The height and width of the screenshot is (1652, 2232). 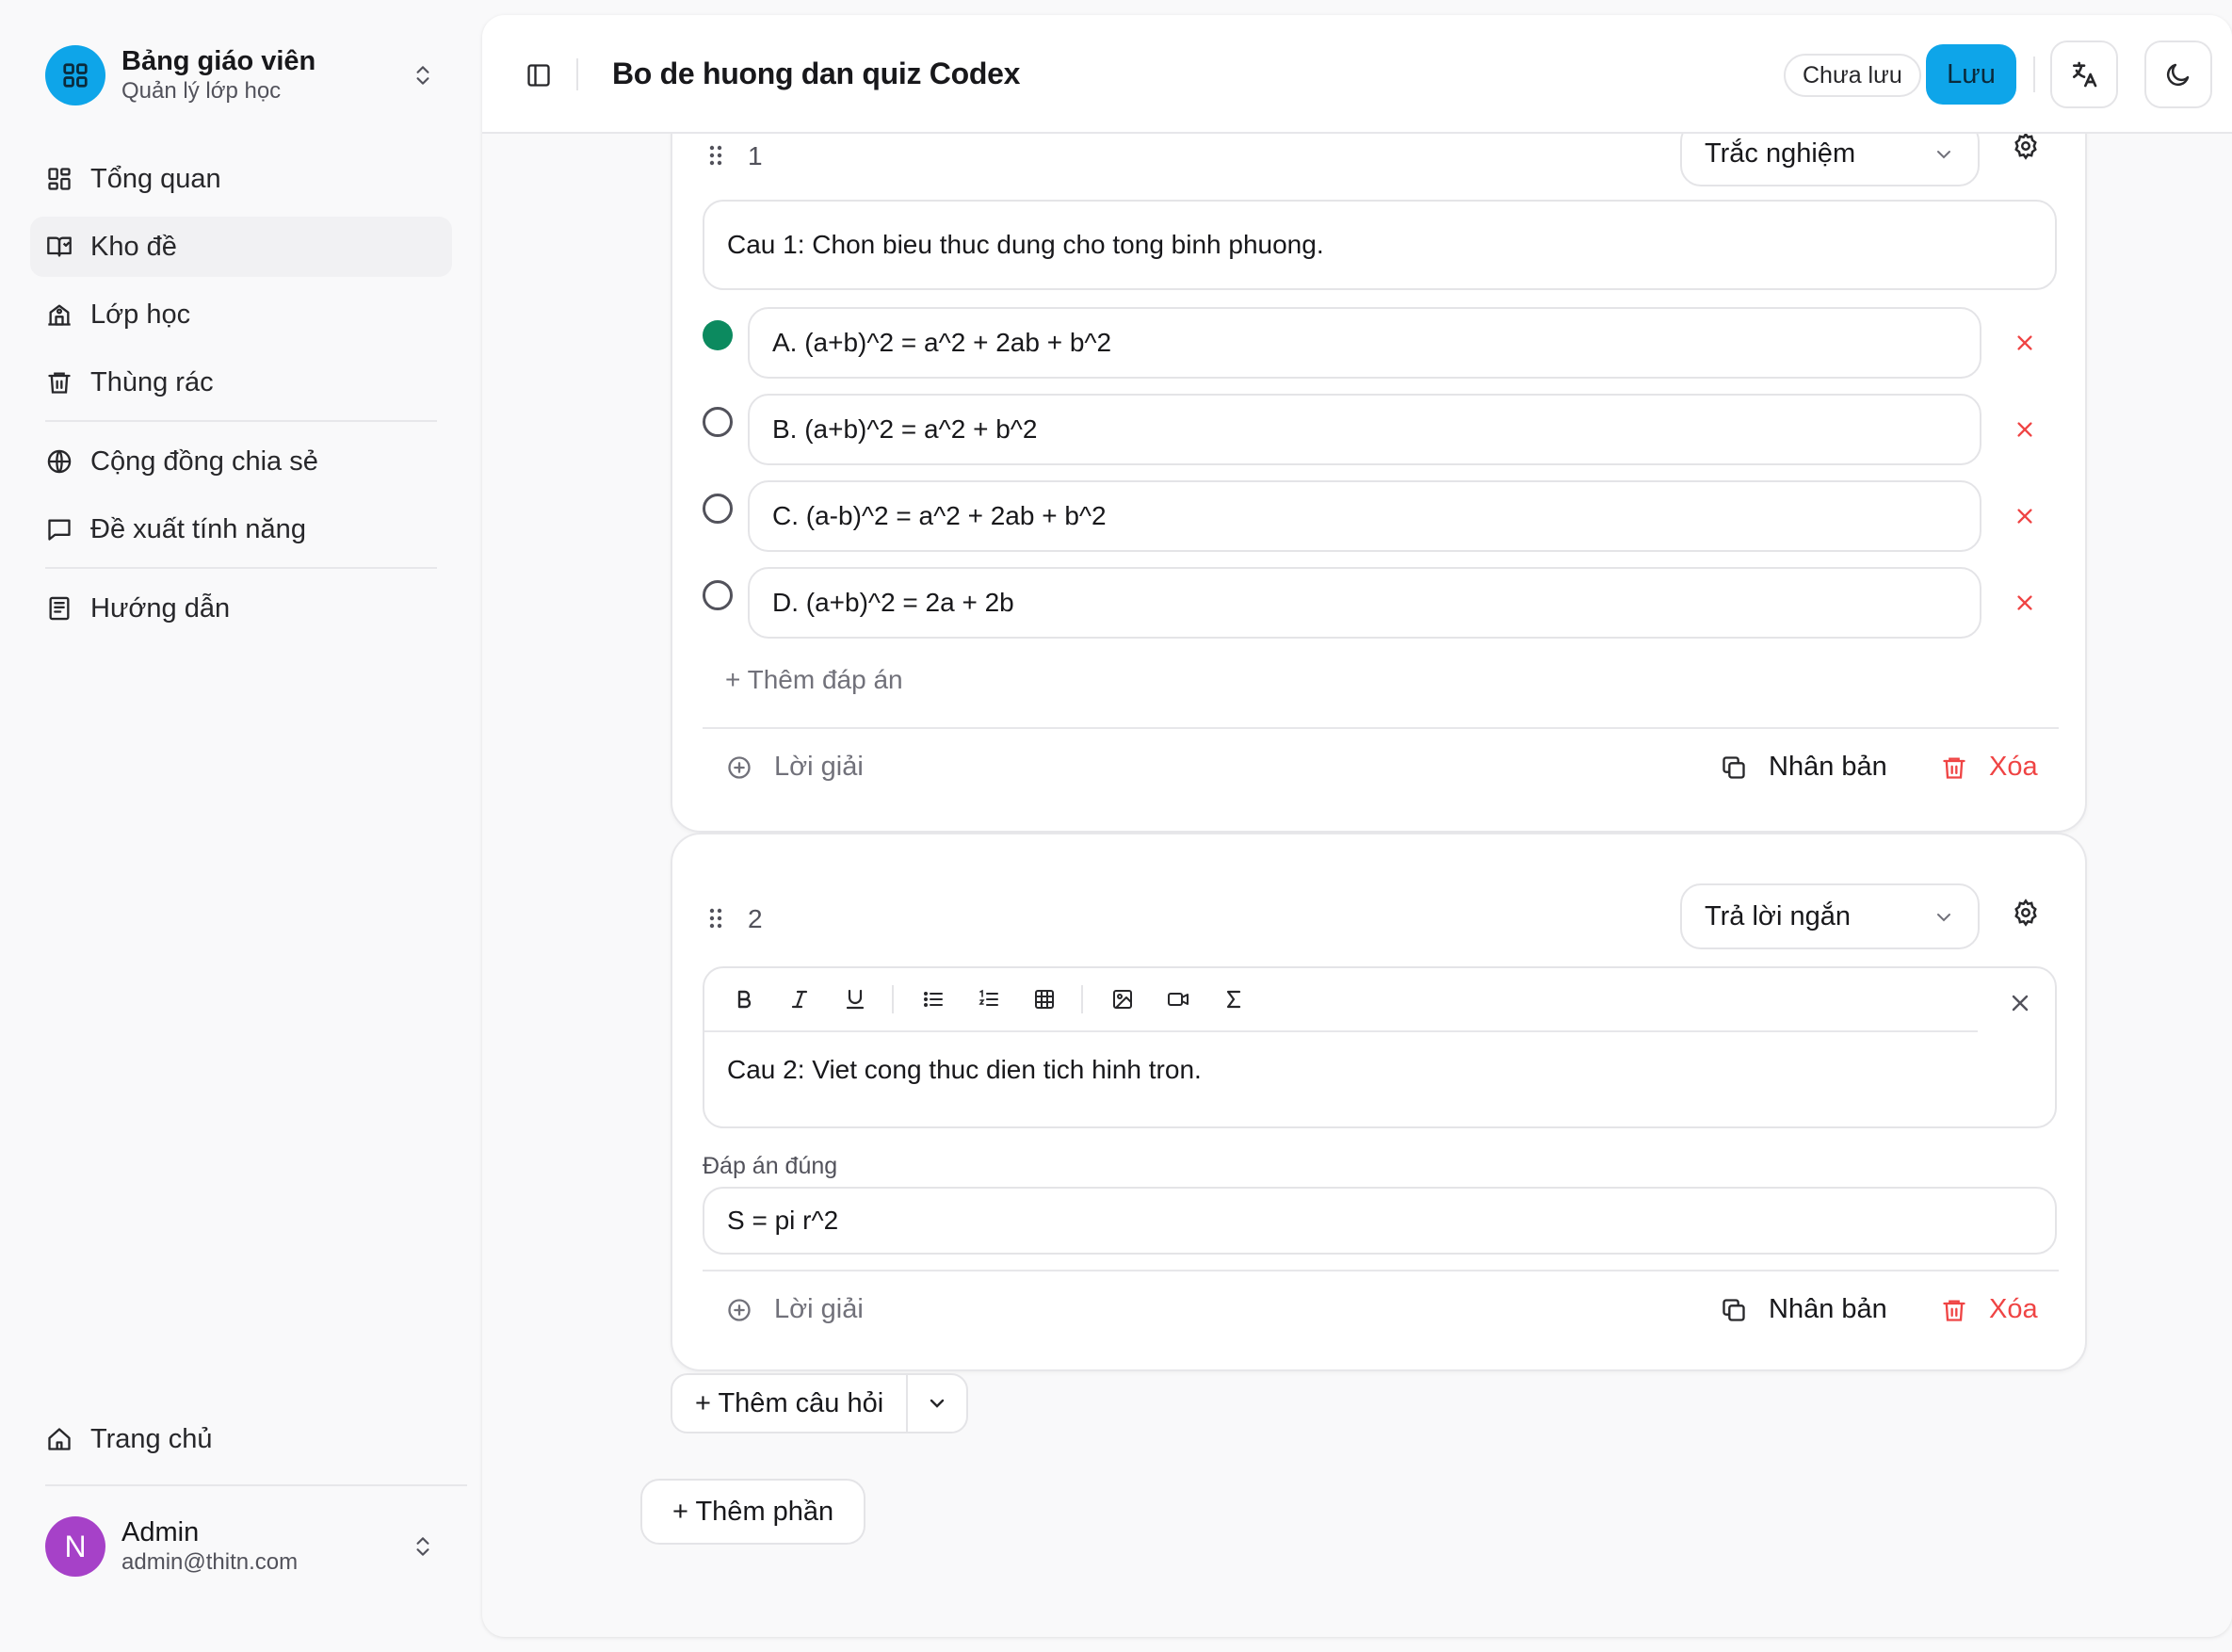 I want to click on sidebar-item-label: Hướng dẫn, so click(x=160, y=608).